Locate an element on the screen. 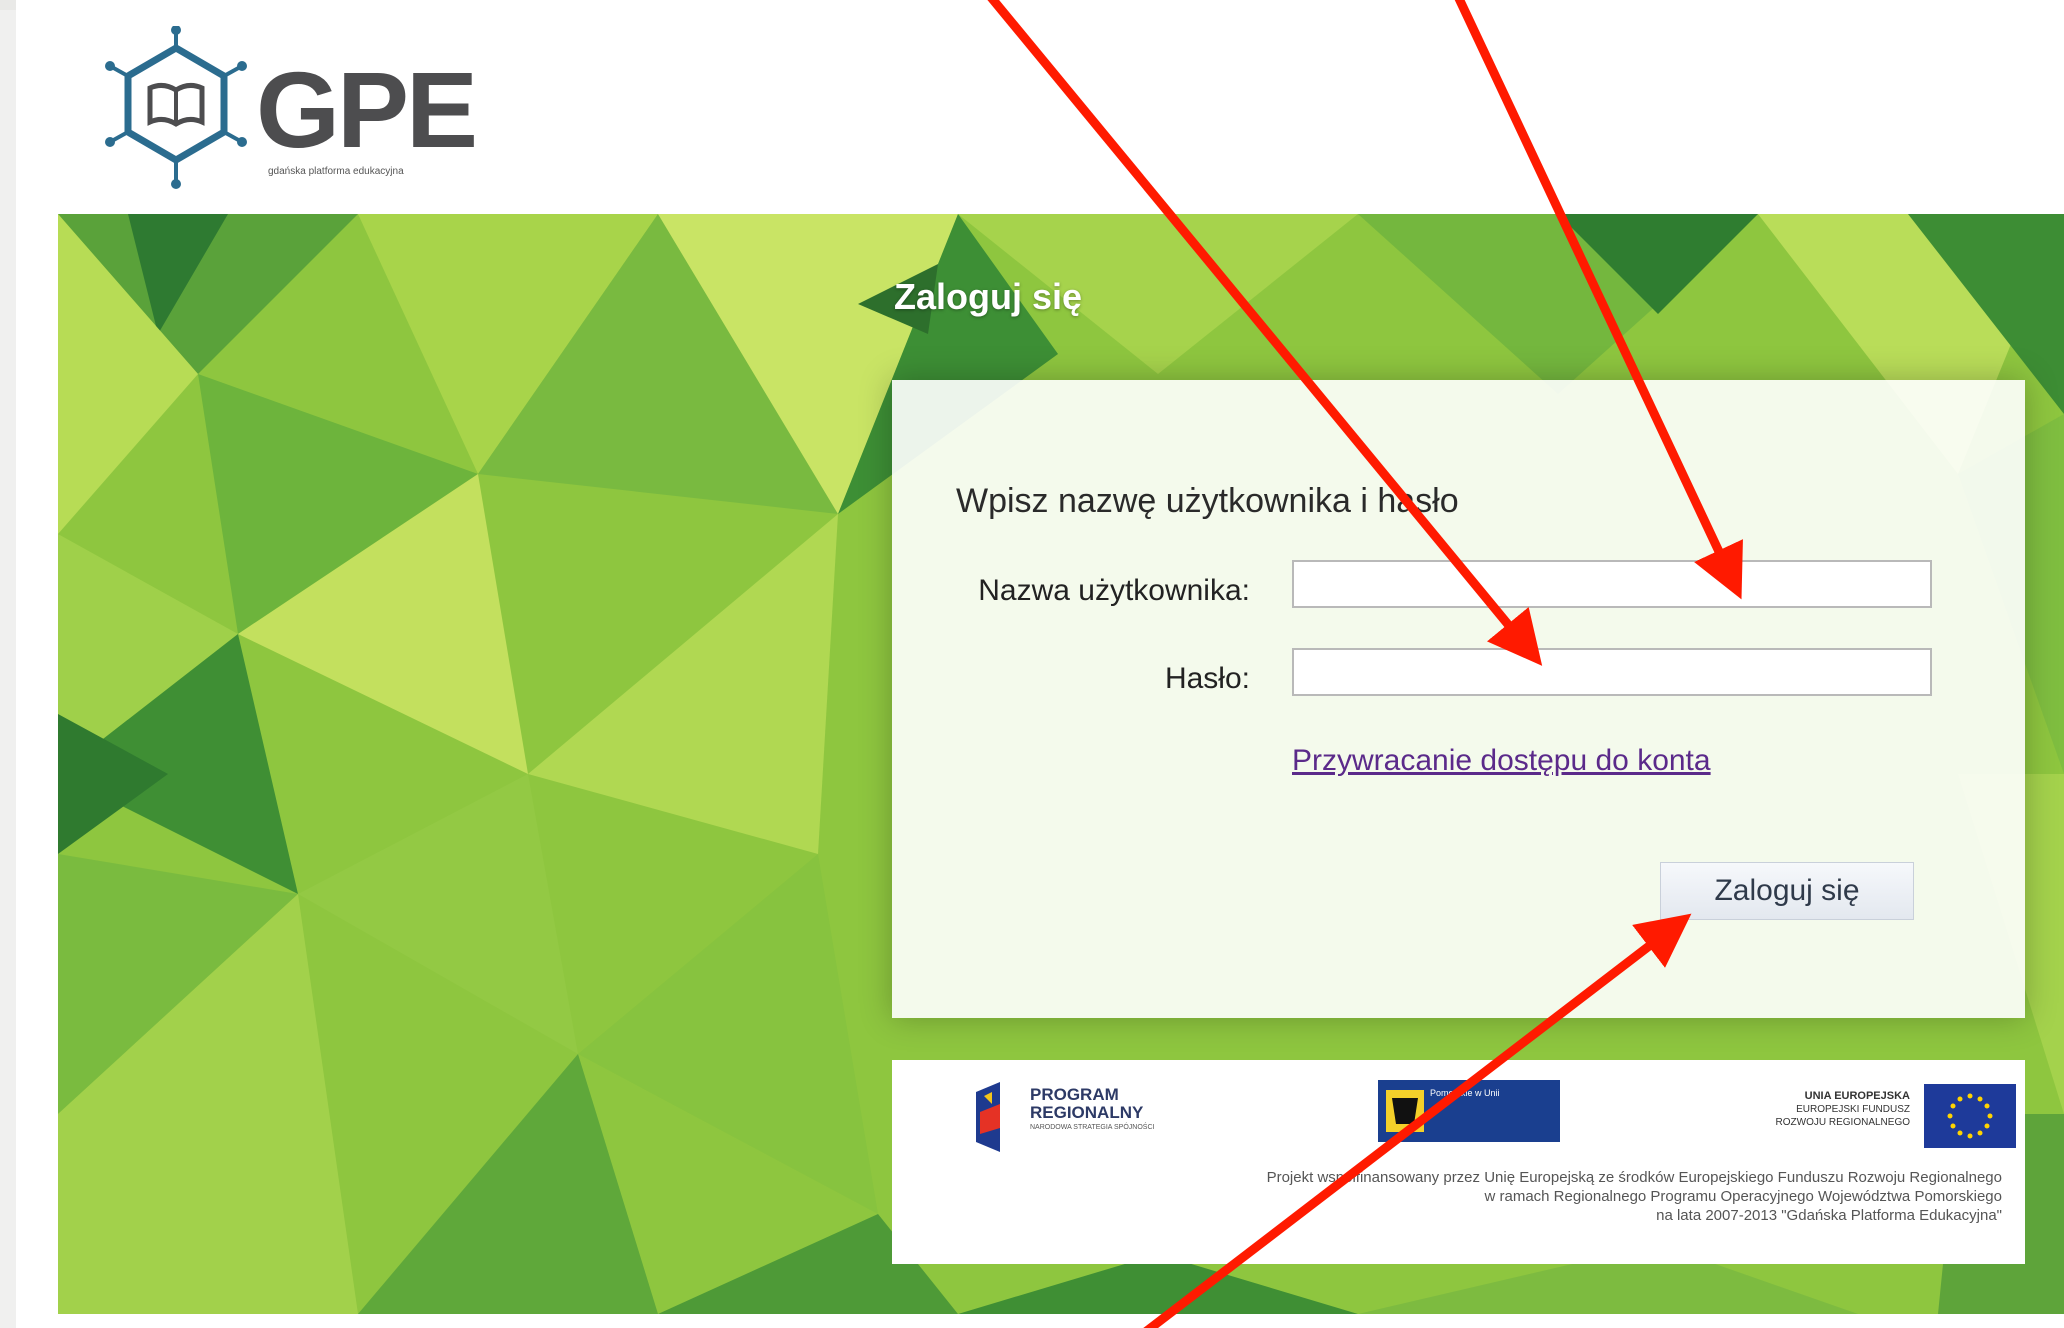 The image size is (2064, 1328). username-label: Nazwa użytkownika: is located at coordinates (1114, 590).